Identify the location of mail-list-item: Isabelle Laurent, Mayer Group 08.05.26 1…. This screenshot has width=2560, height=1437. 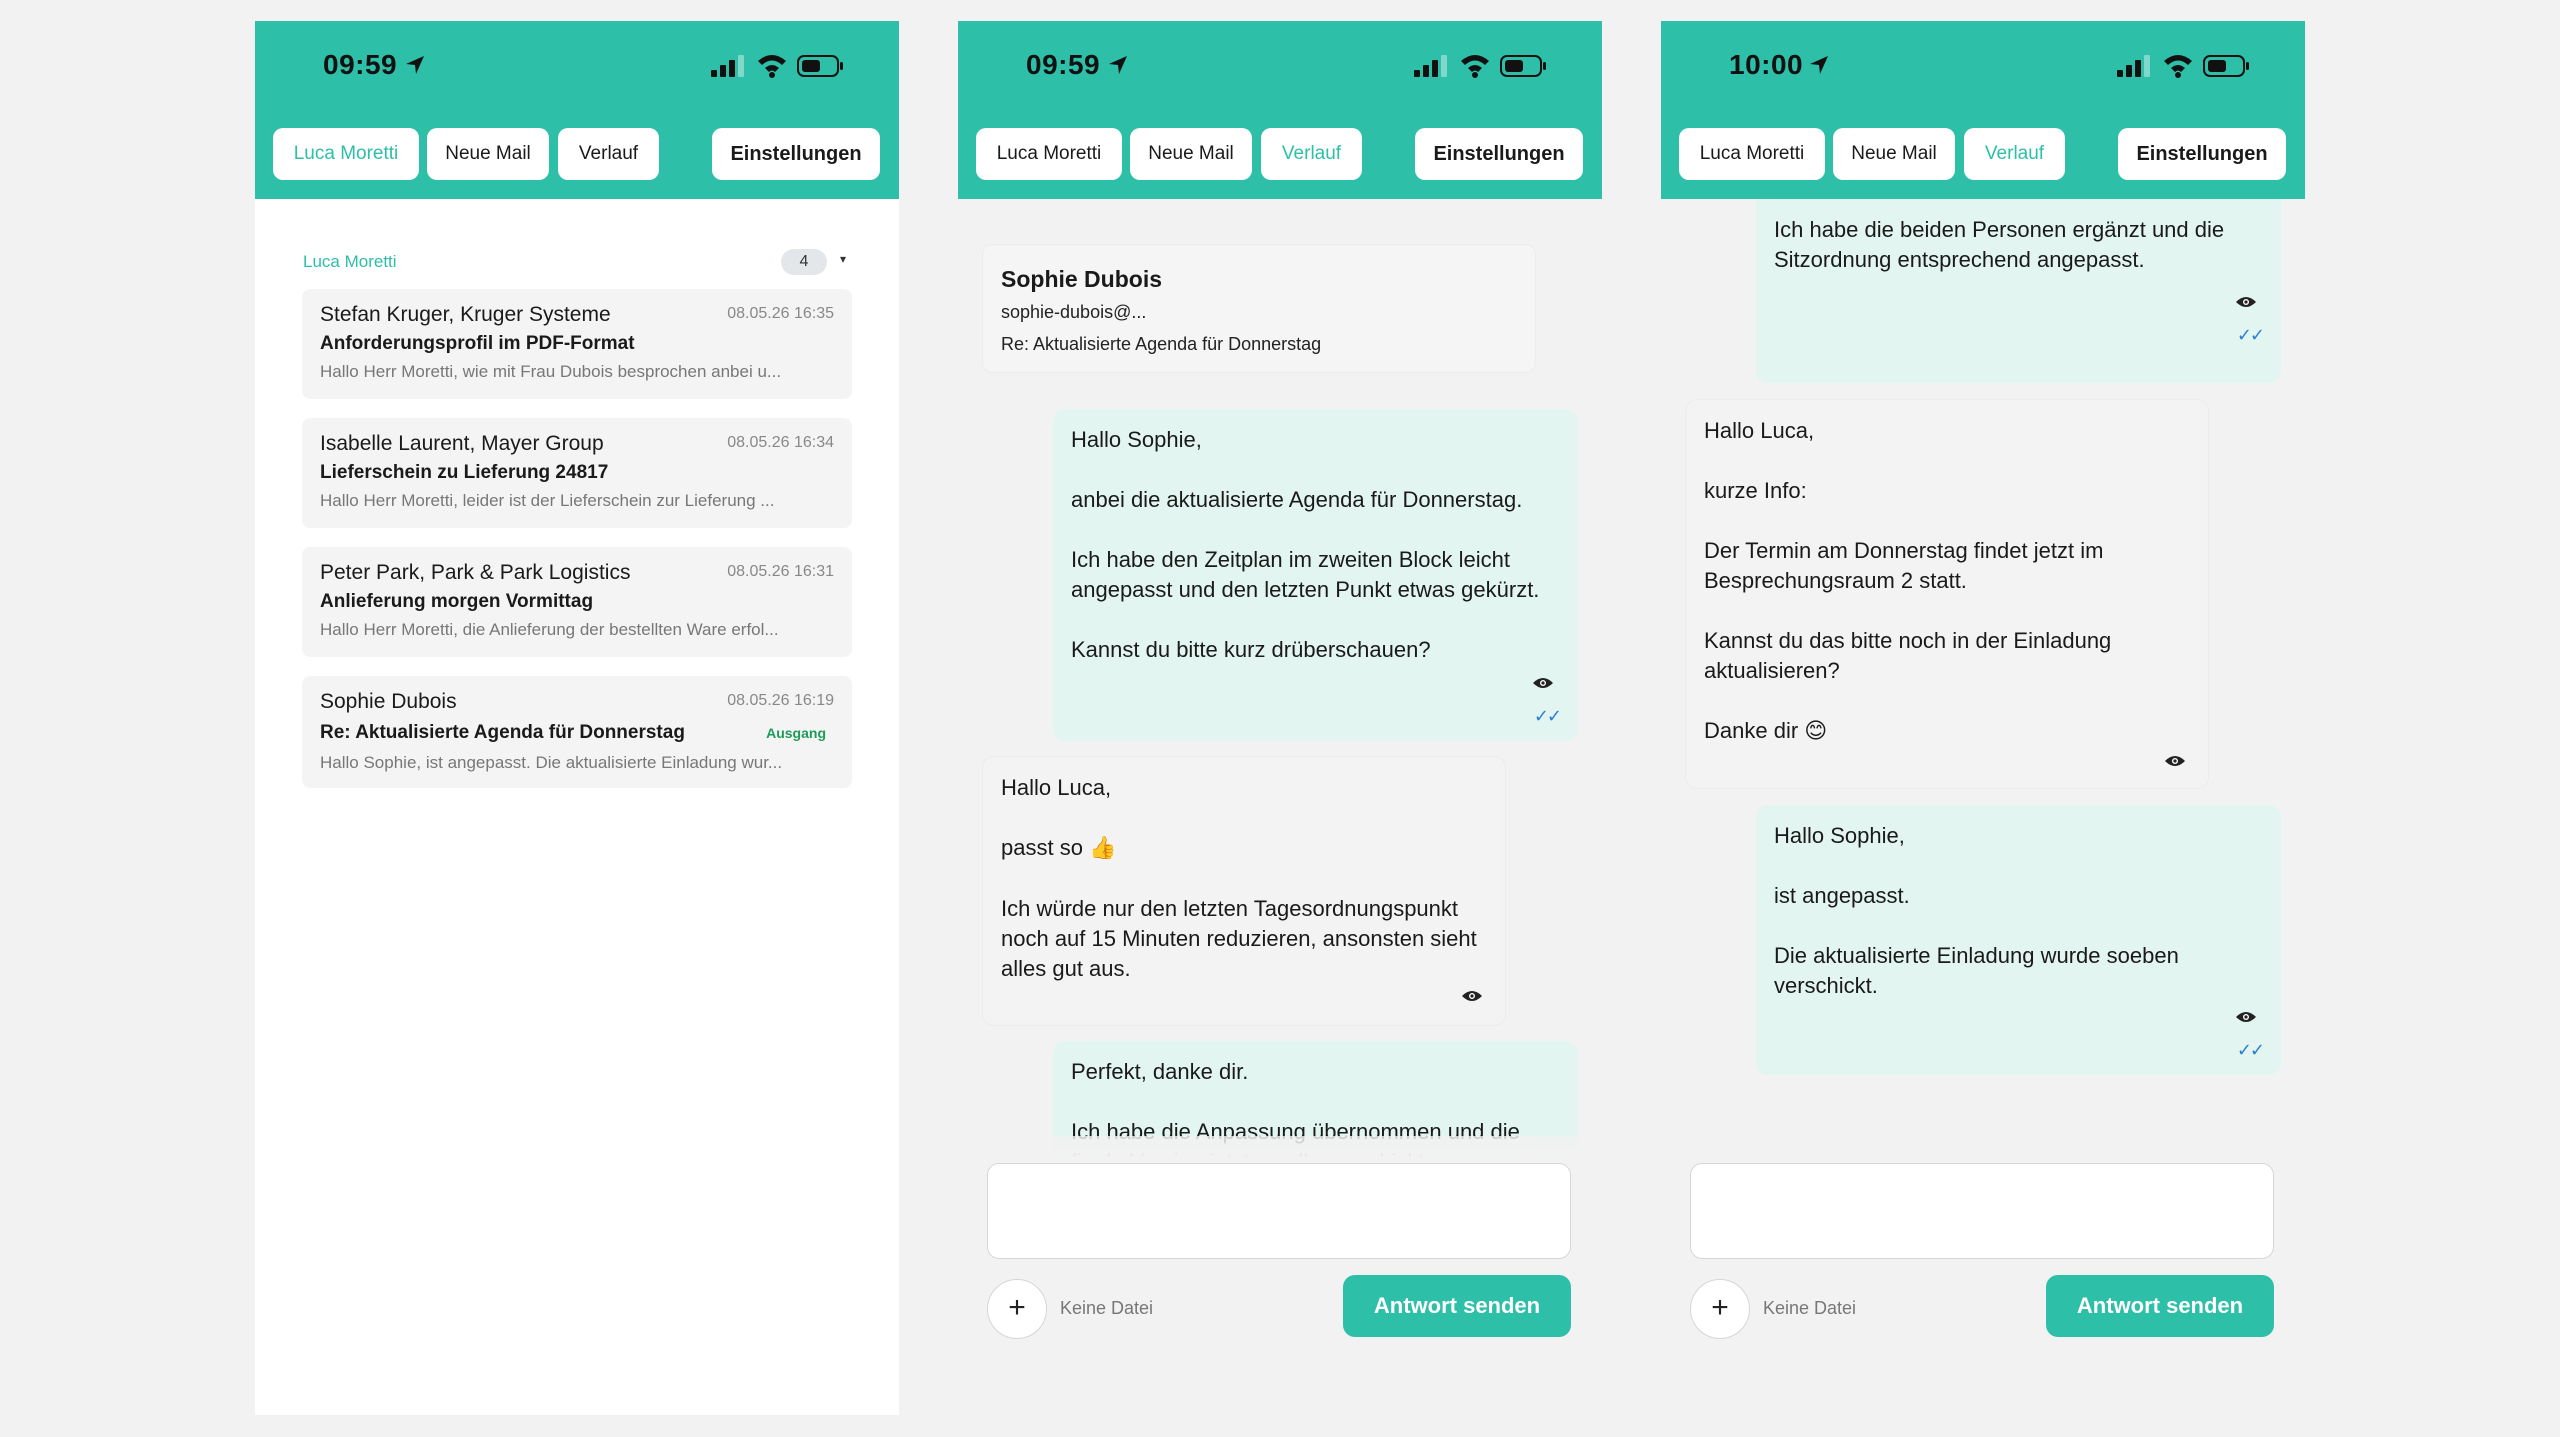
(577, 473).